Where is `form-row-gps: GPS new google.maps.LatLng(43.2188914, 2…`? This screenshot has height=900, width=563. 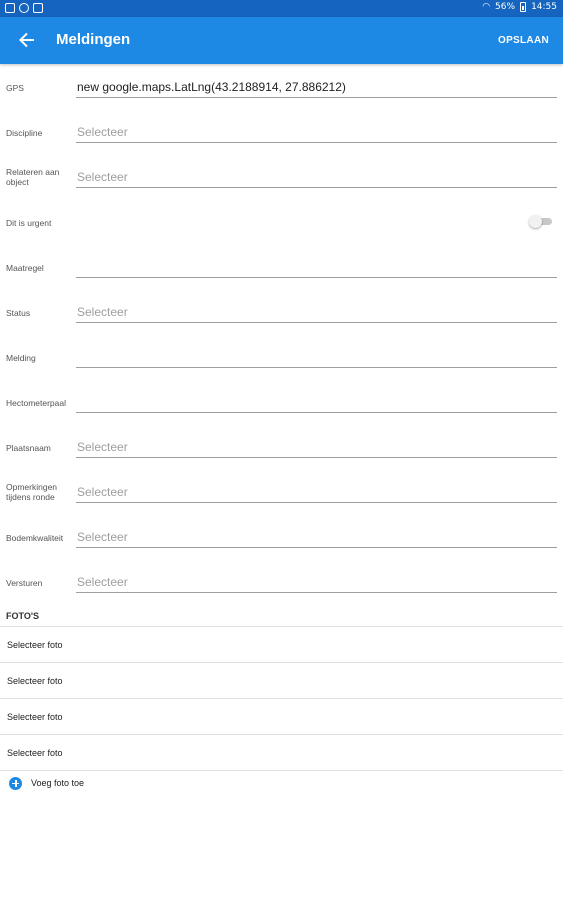
form-row-gps: GPS new google.maps.LatLng(43.2188914, 2… is located at coordinates (281, 86).